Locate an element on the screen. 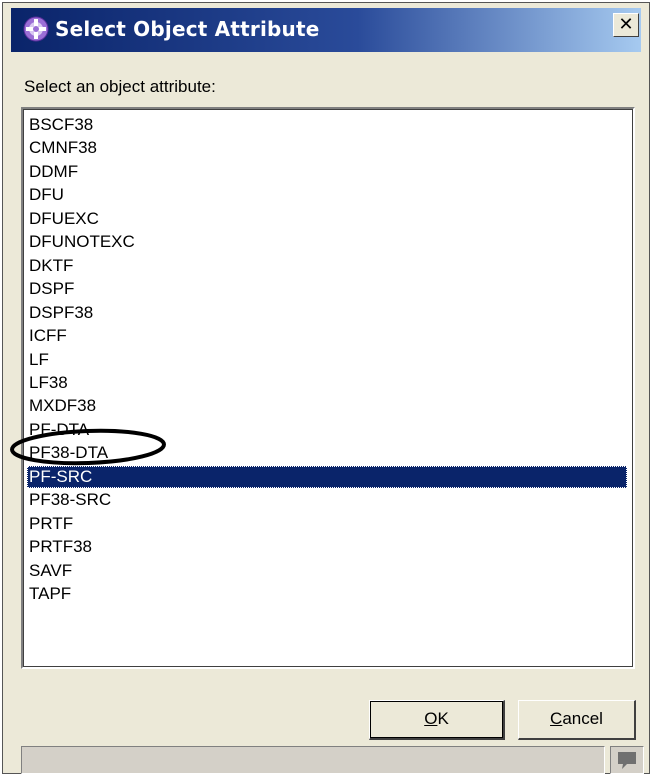  list-item: PF-SRC is located at coordinates (327, 476).